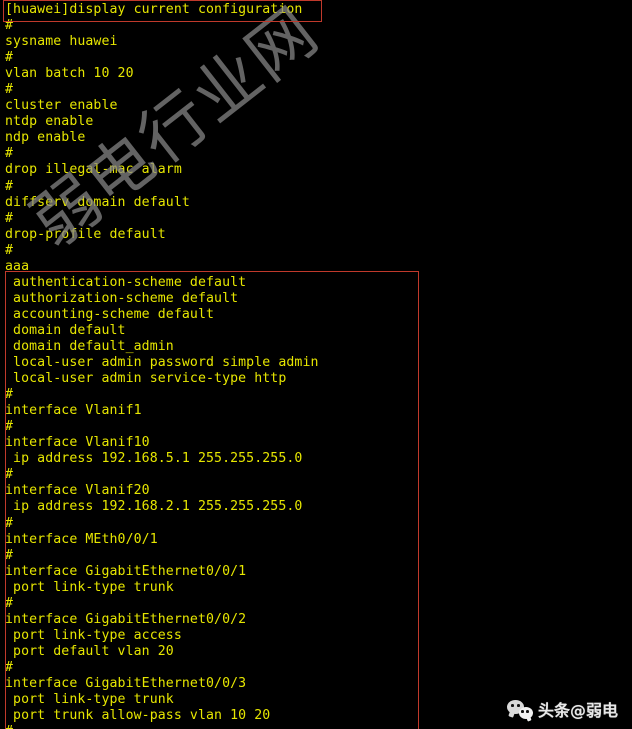  I want to click on console-line: drop-profile default, so click(85, 234).